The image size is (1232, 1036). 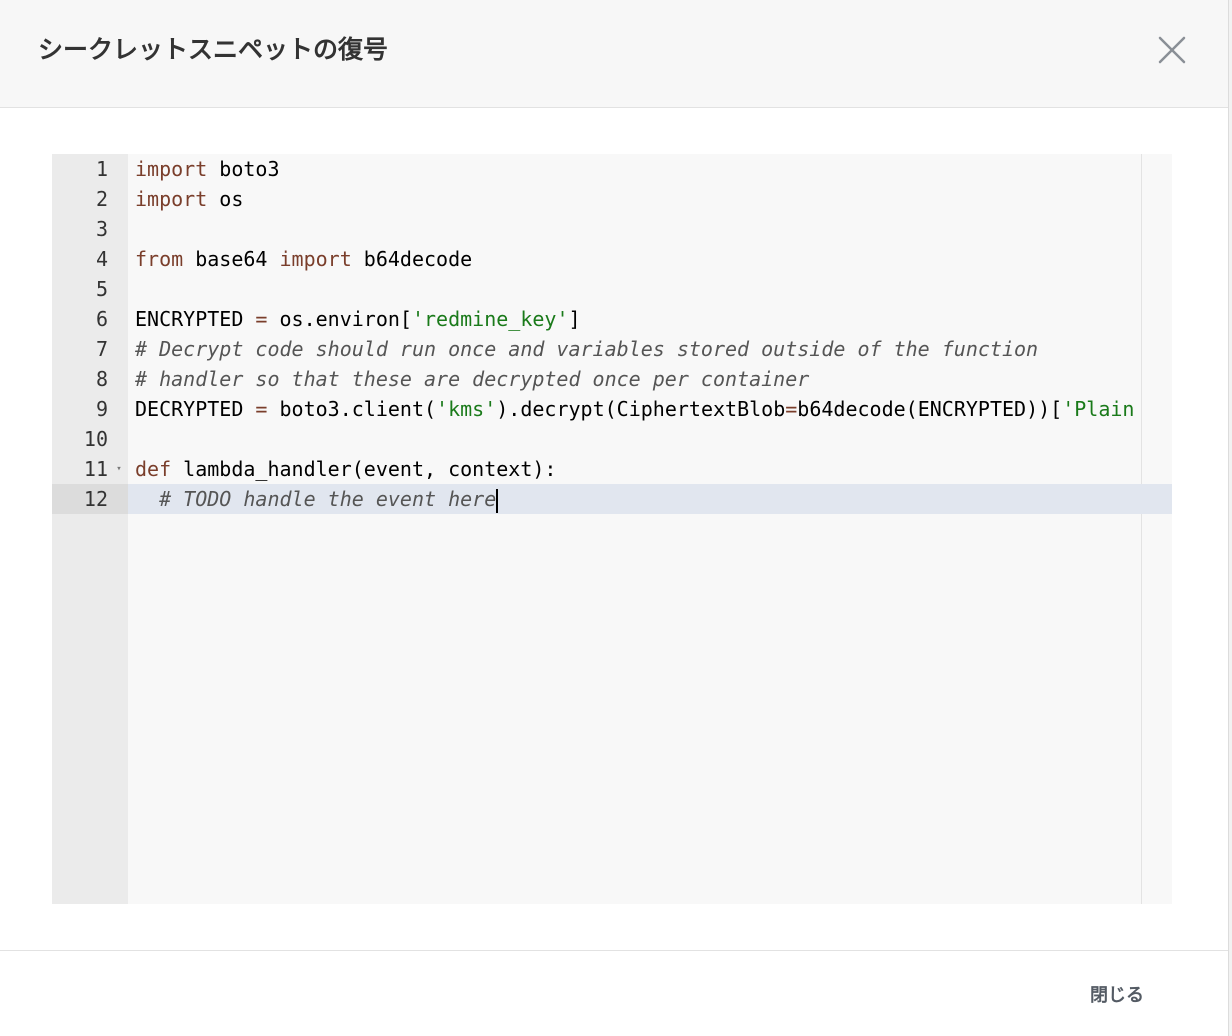 What do you see at coordinates (612, 439) in the screenshot?
I see `code-line: 10` at bounding box center [612, 439].